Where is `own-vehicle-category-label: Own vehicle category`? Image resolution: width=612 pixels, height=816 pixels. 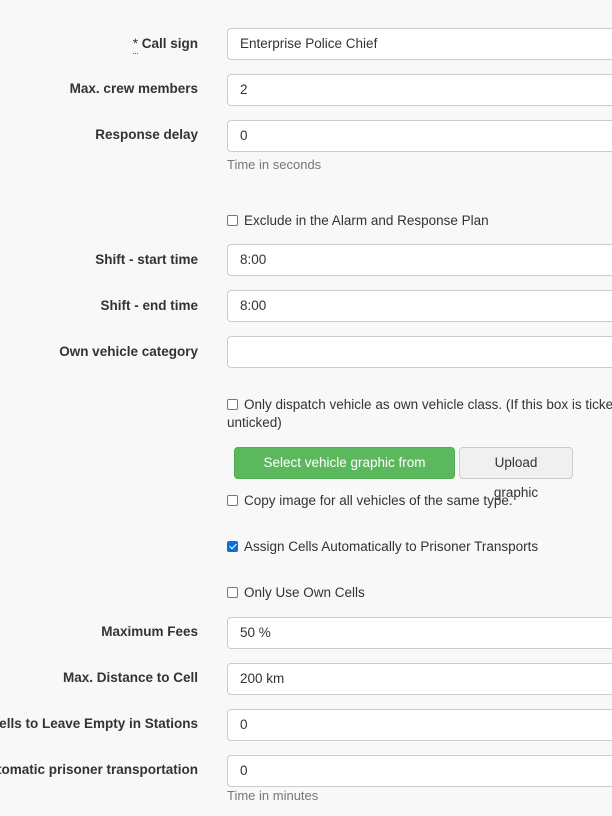 own-vehicle-category-label: Own vehicle category is located at coordinates (128, 351).